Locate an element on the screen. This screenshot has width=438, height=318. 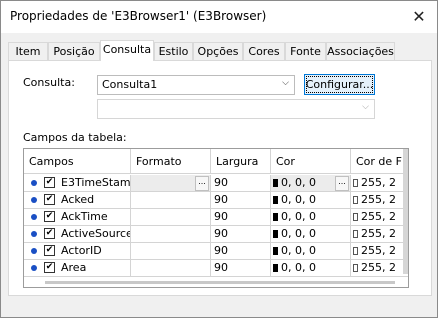
campo-cell: ✔ ActorID is located at coordinates (77, 251).